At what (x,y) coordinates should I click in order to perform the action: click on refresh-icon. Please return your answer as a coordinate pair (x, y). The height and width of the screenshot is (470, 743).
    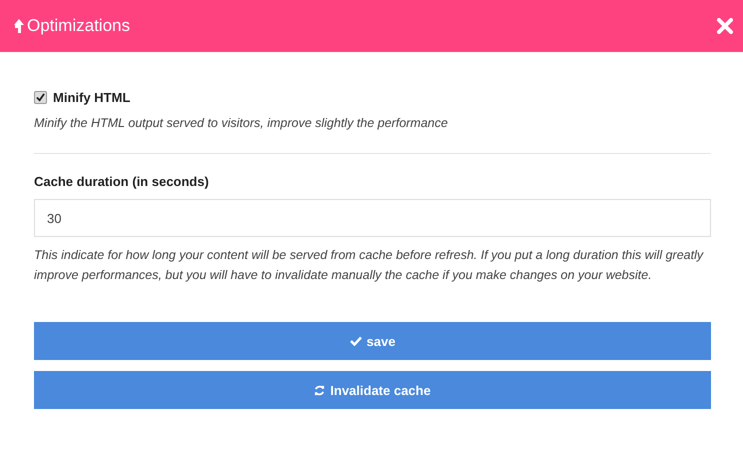
    Looking at the image, I should click on (320, 390).